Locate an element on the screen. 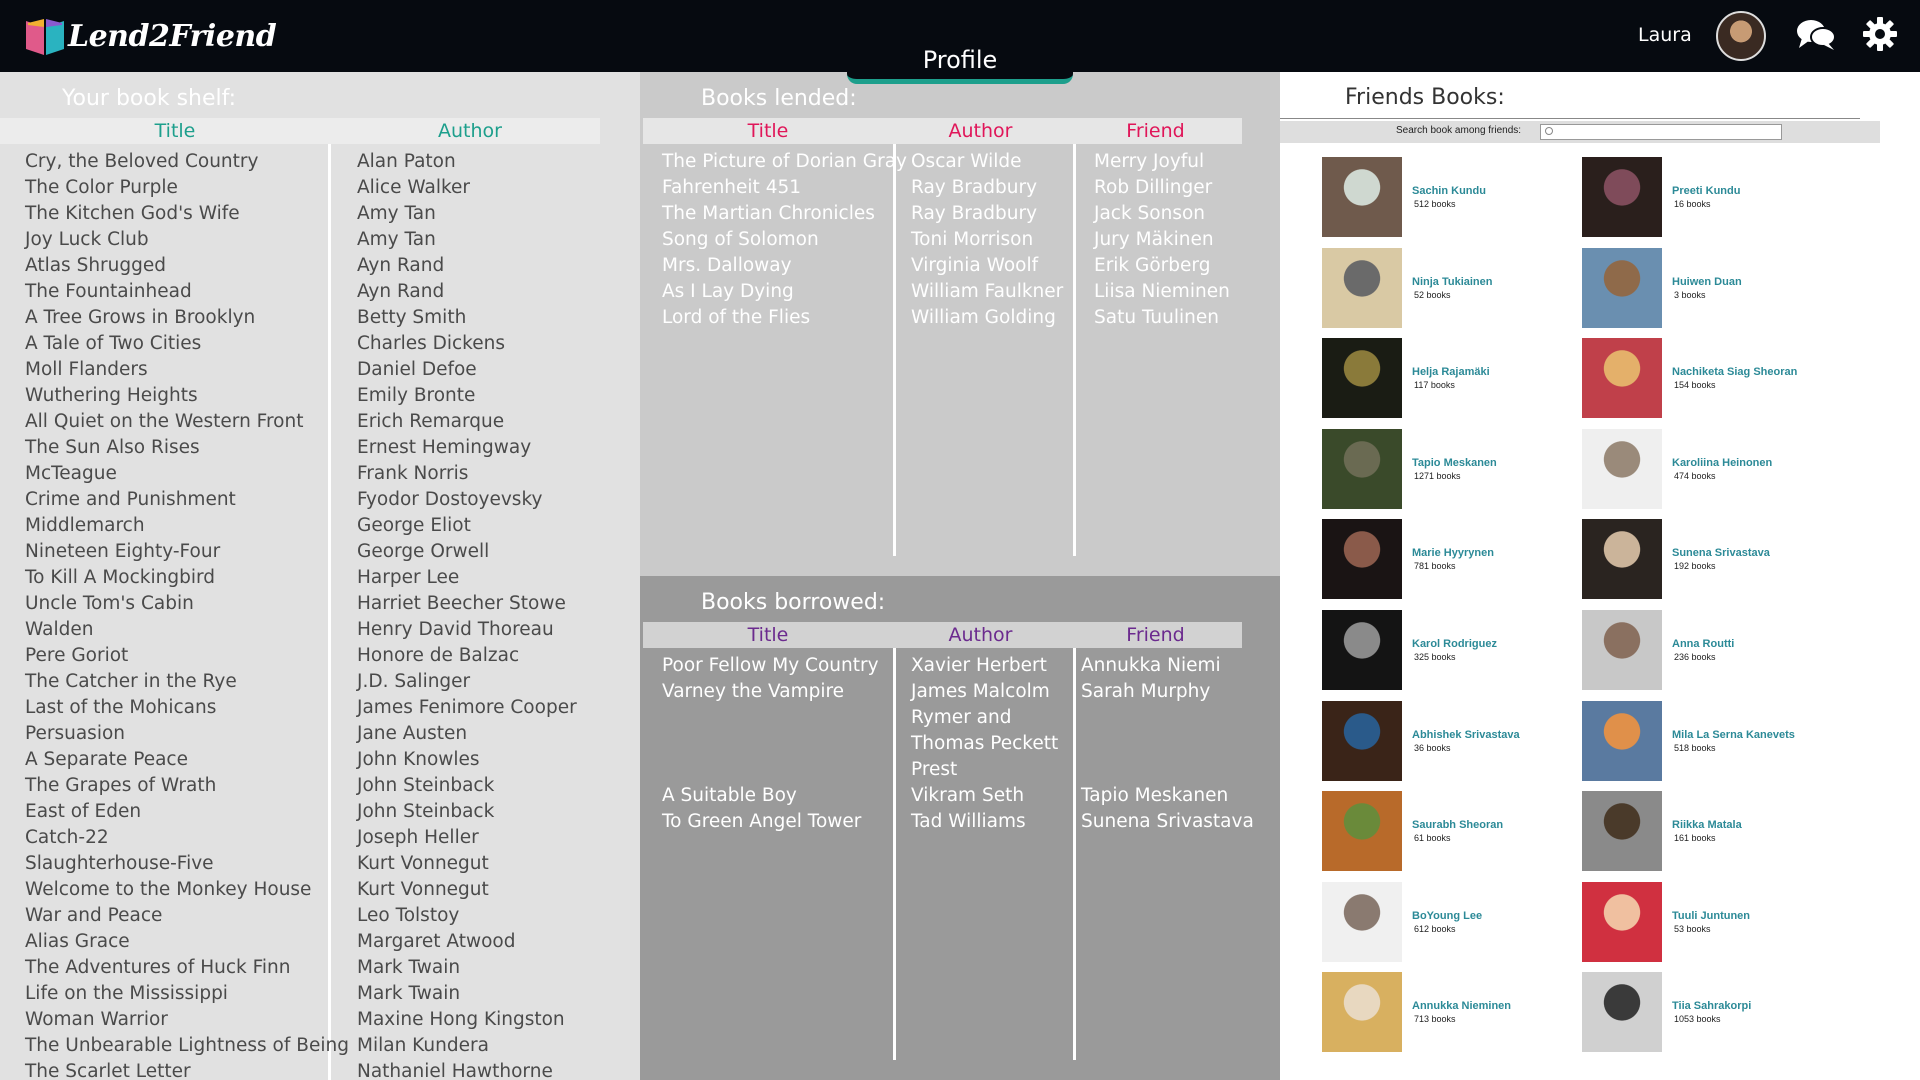 This screenshot has width=1920, height=1080. shelf-book-author: Alan Paton is located at coordinates (467, 162).